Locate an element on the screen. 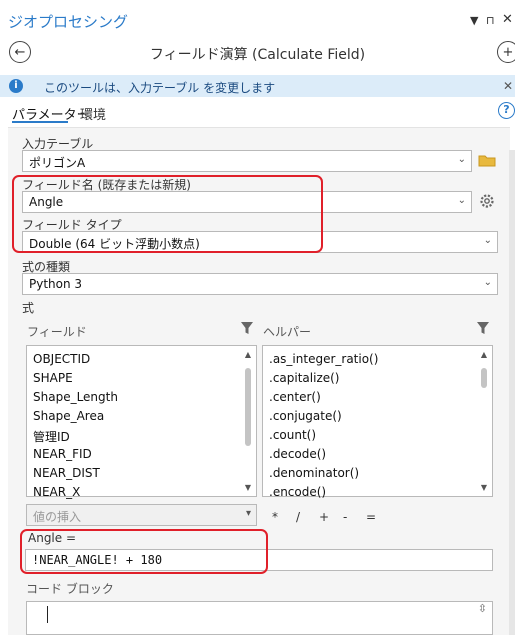 The width and height of the screenshot is (515, 635). add-button: + is located at coordinates (506, 52).